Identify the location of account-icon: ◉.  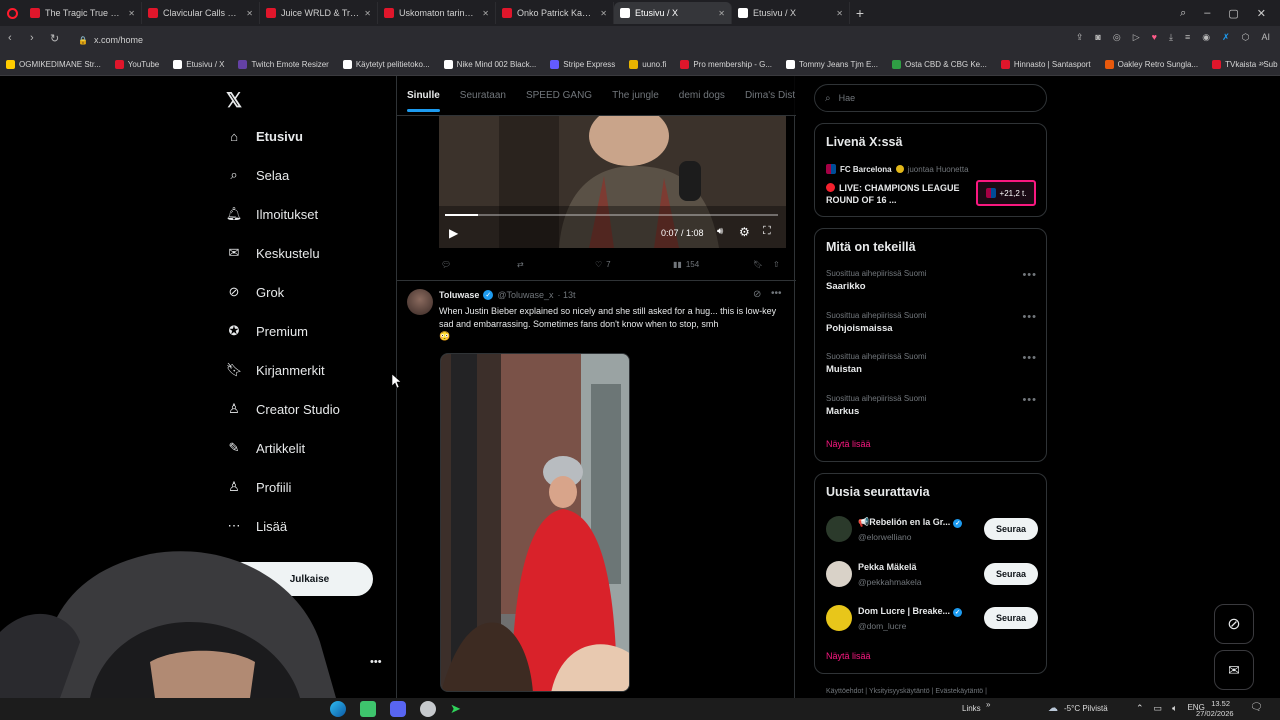
(1206, 37).